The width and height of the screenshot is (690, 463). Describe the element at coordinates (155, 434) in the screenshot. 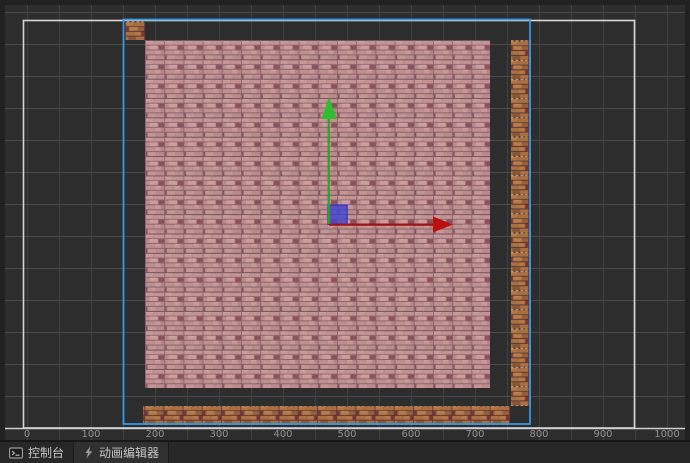

I see `ruler-label: 200` at that location.